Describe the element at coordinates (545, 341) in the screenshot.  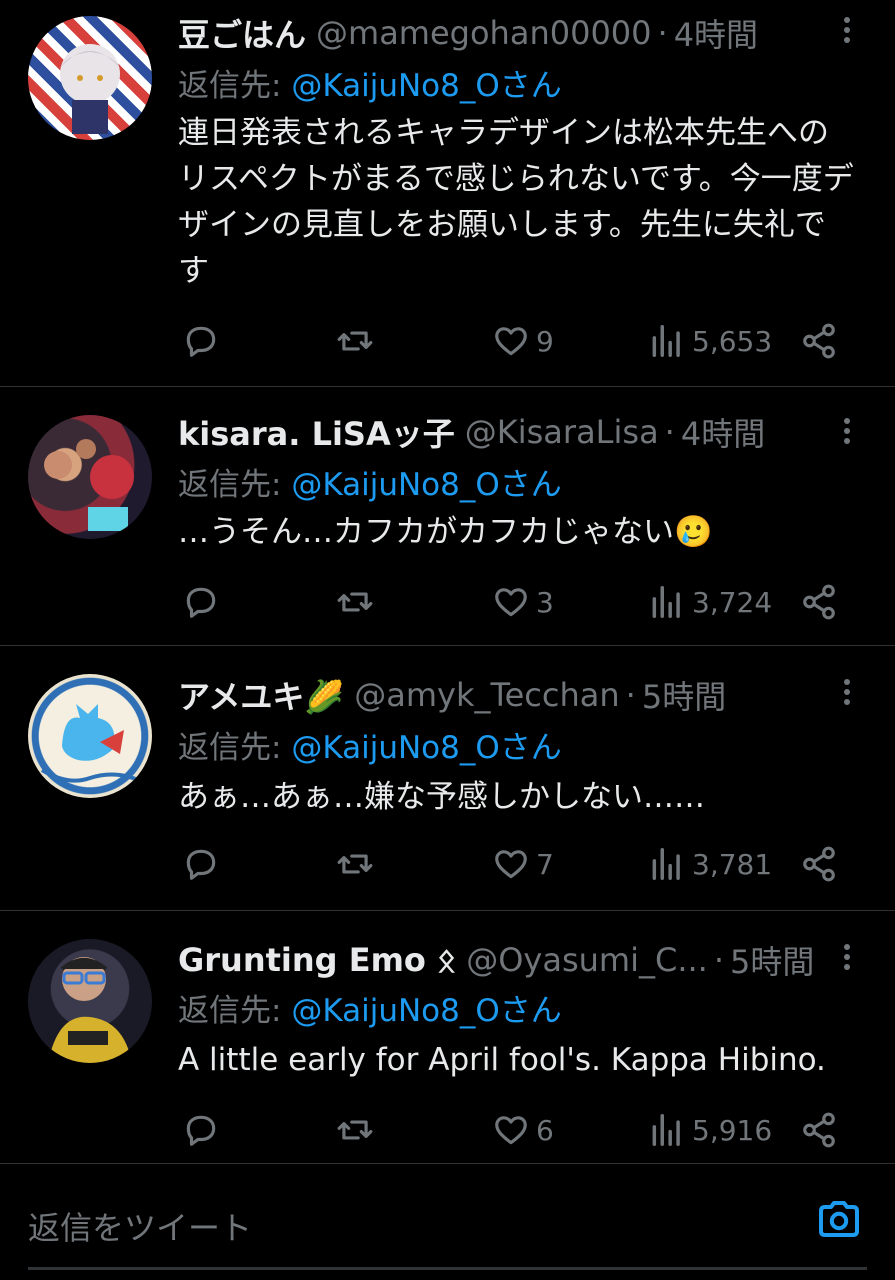
I see `like-count: 9` at that location.